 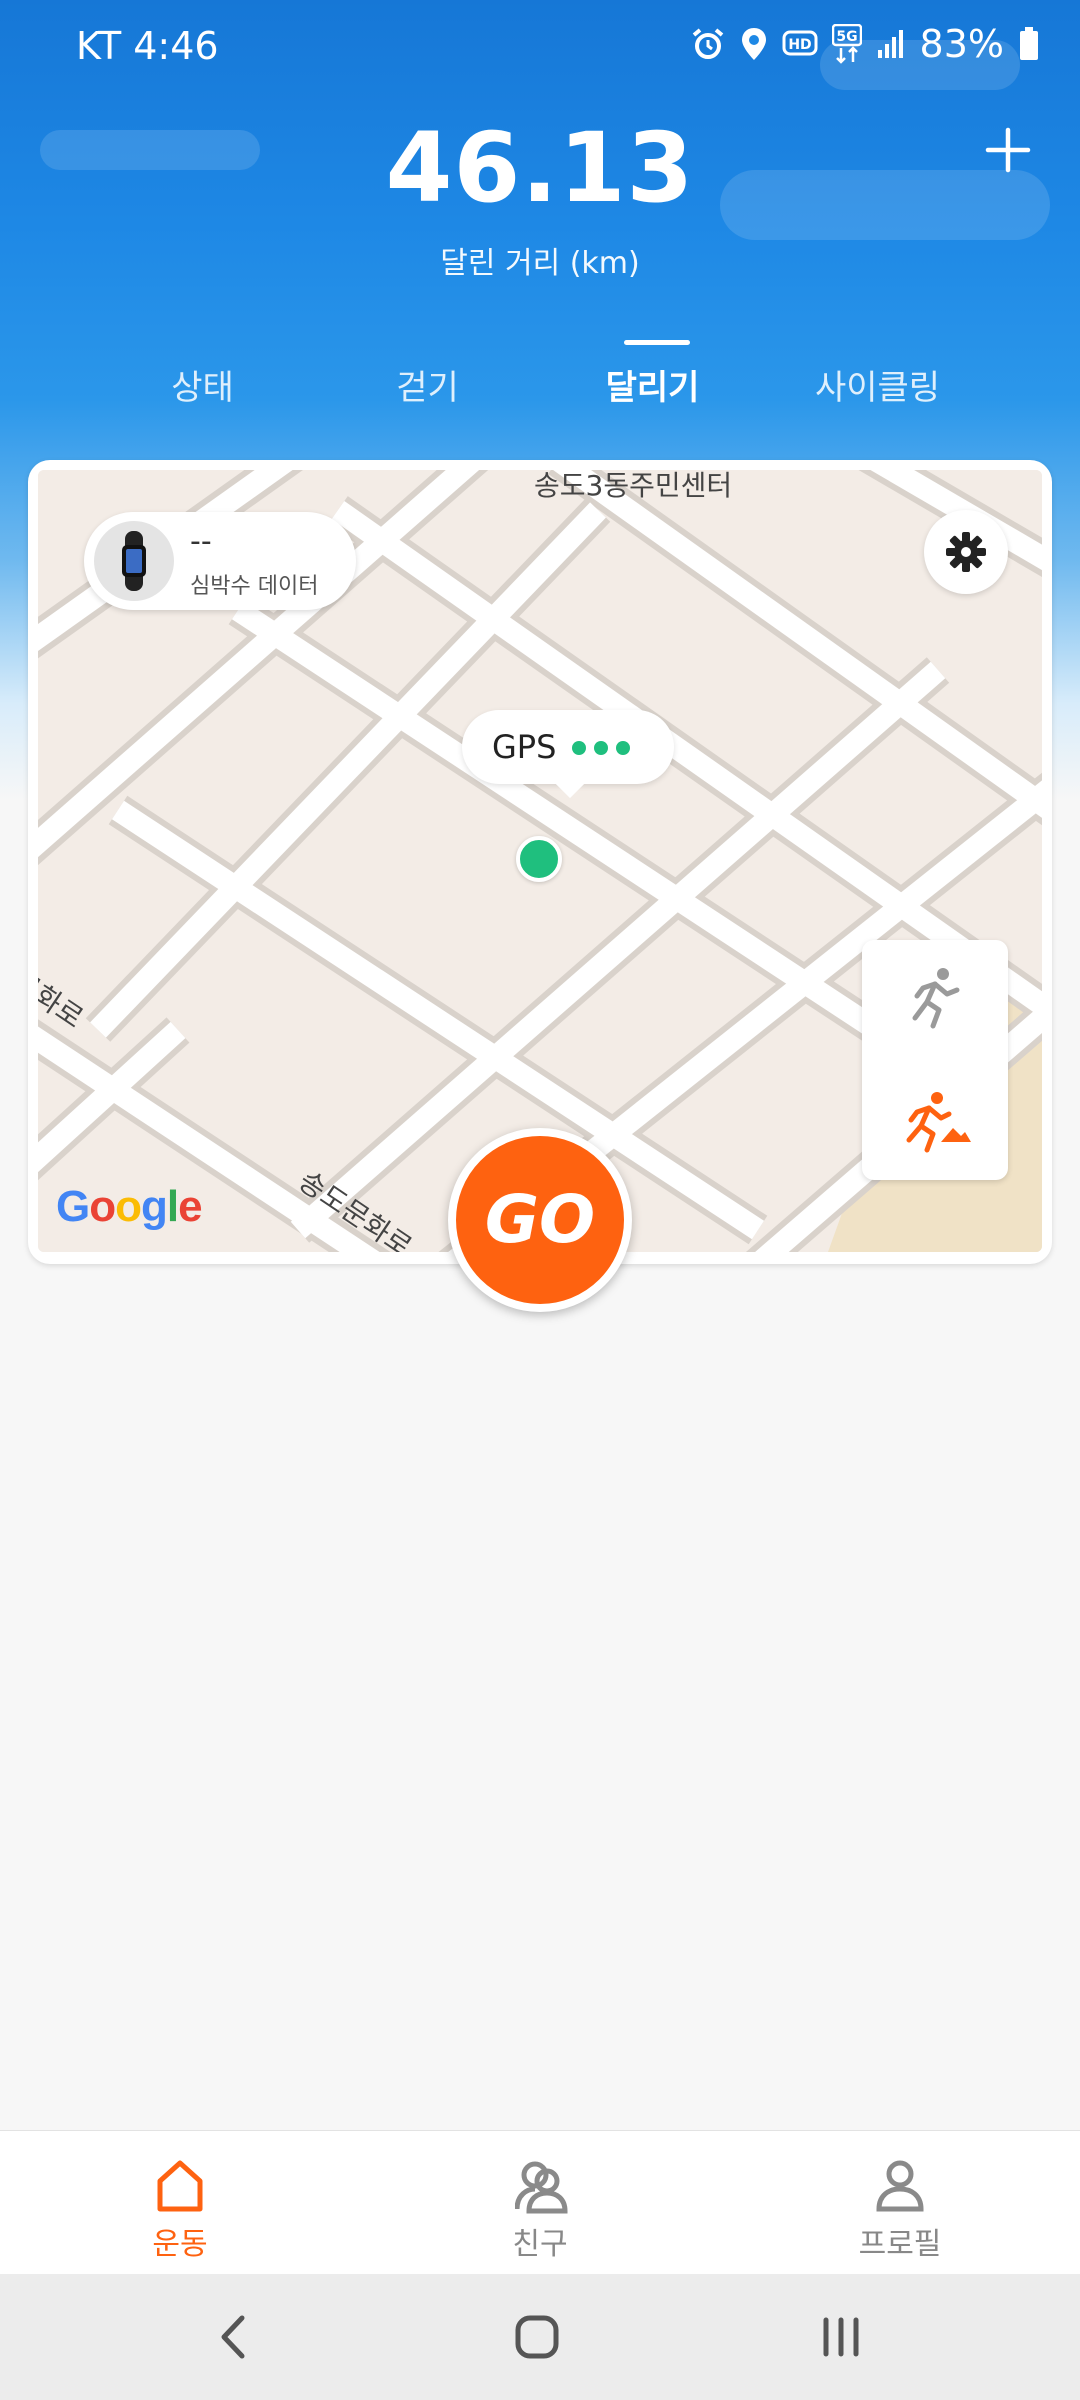 I want to click on home-icon, so click(x=180, y=2186).